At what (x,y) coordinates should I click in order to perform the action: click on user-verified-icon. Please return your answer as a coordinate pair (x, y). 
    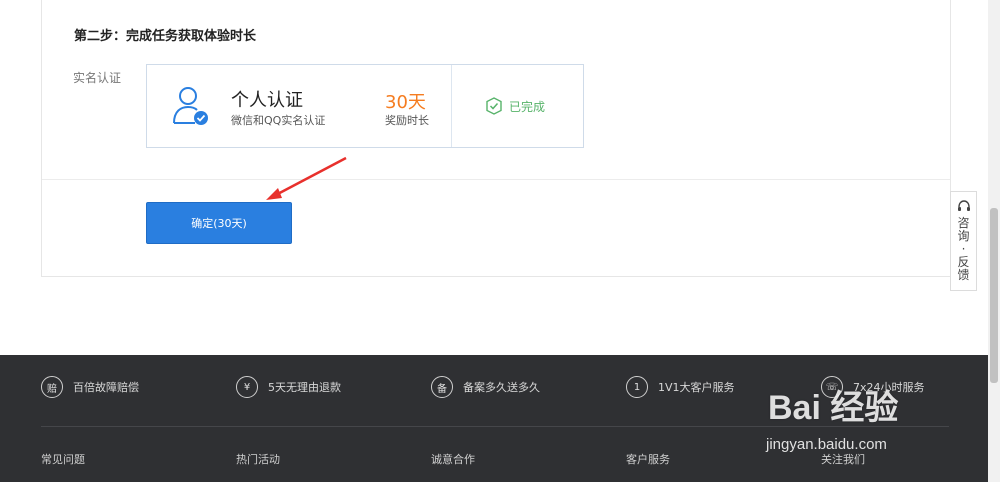
    Looking at the image, I should click on (190, 106).